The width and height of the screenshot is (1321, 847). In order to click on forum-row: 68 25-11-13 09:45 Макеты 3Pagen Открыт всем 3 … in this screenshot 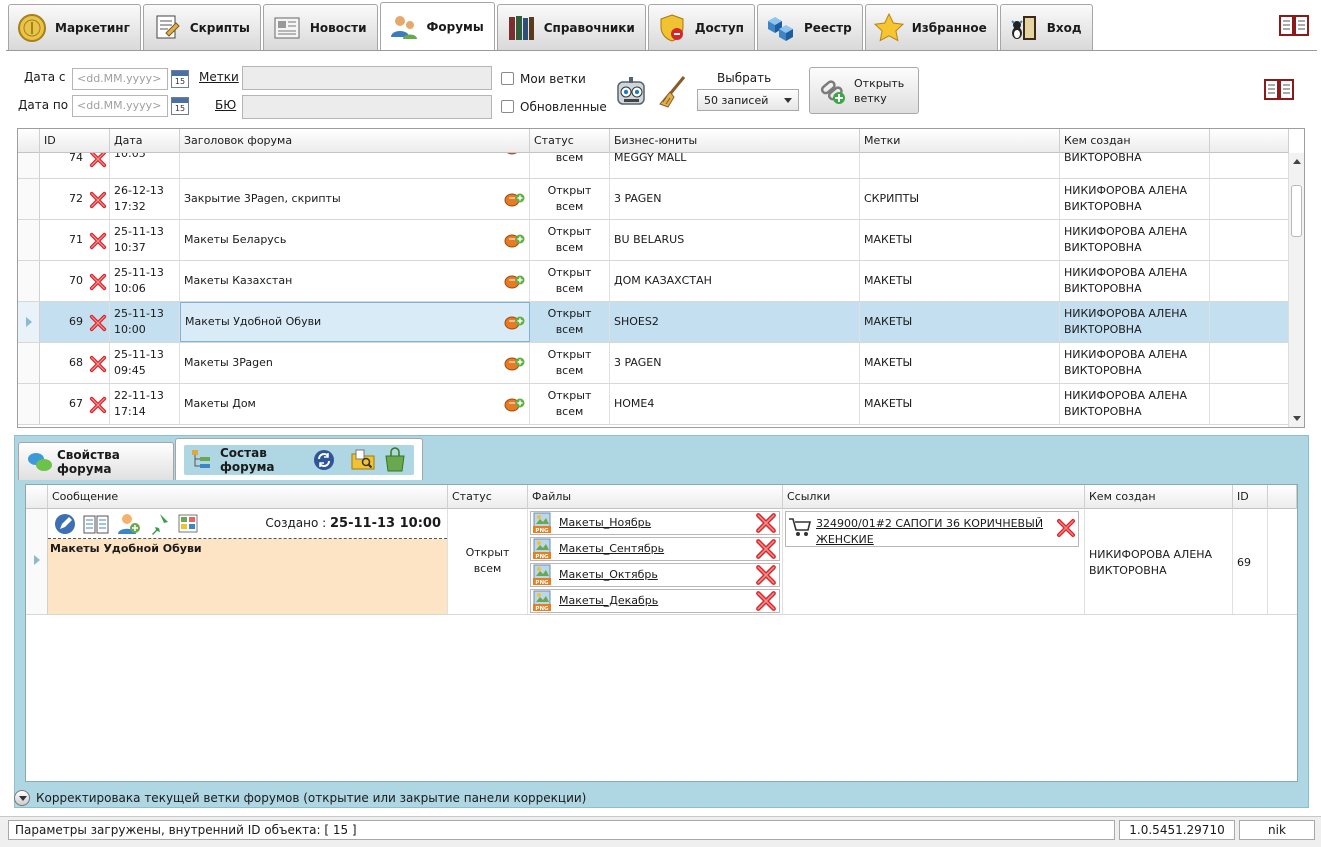, I will do `click(653, 363)`.